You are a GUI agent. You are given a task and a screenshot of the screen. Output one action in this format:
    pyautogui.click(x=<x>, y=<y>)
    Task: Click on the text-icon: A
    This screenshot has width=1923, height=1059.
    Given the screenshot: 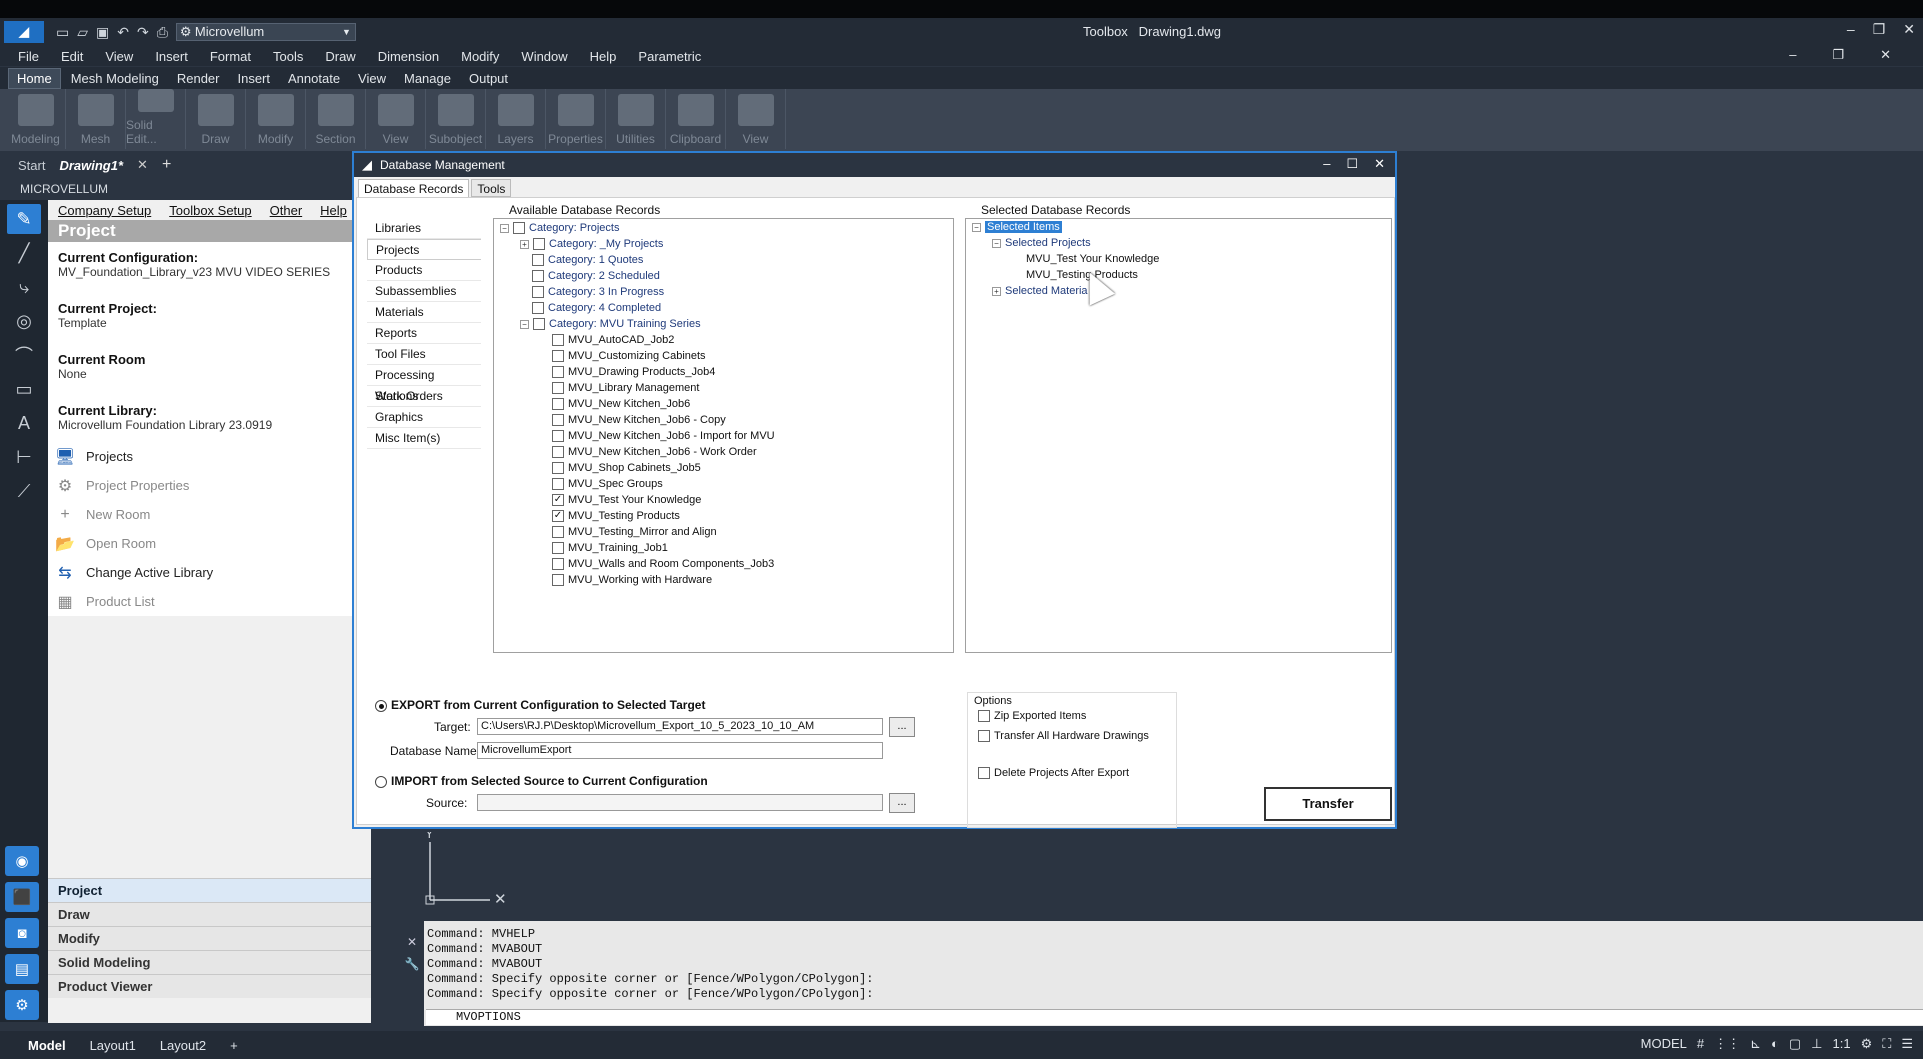 What is the action you would take?
    pyautogui.click(x=24, y=423)
    